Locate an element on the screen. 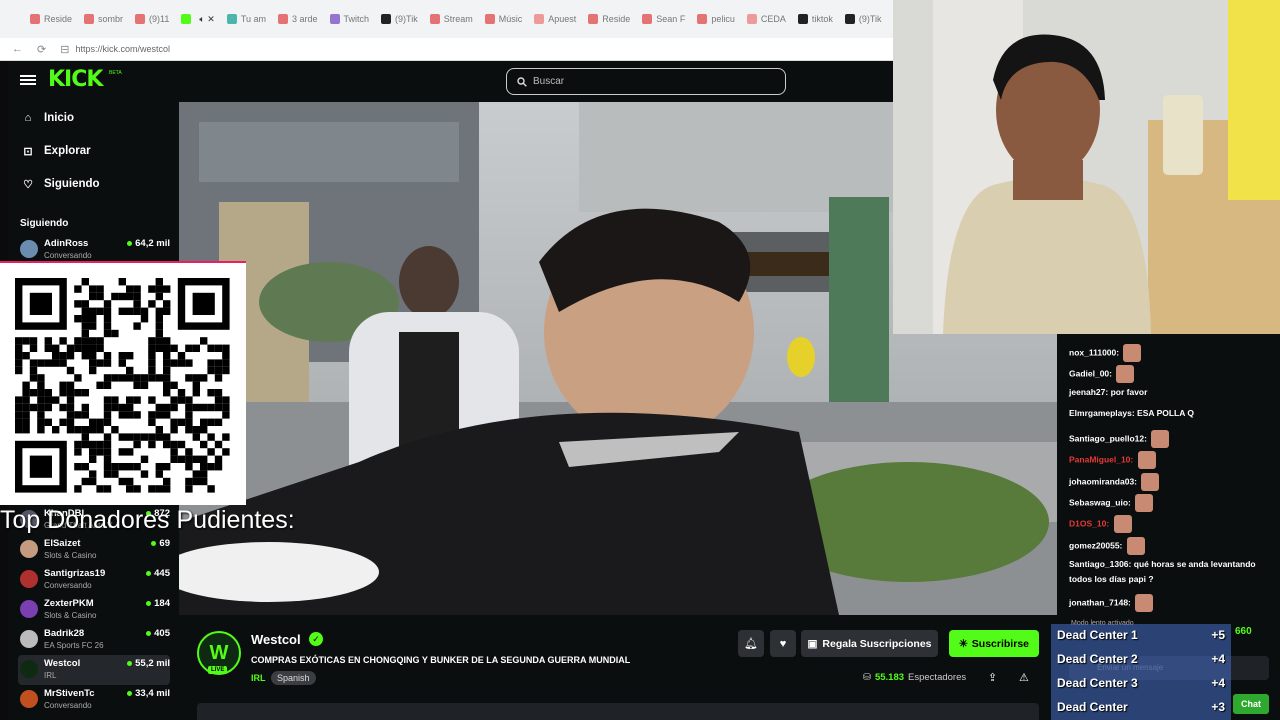 The height and width of the screenshot is (720, 1280). url-field: https://kick.com/westcol is located at coordinates (122, 49).